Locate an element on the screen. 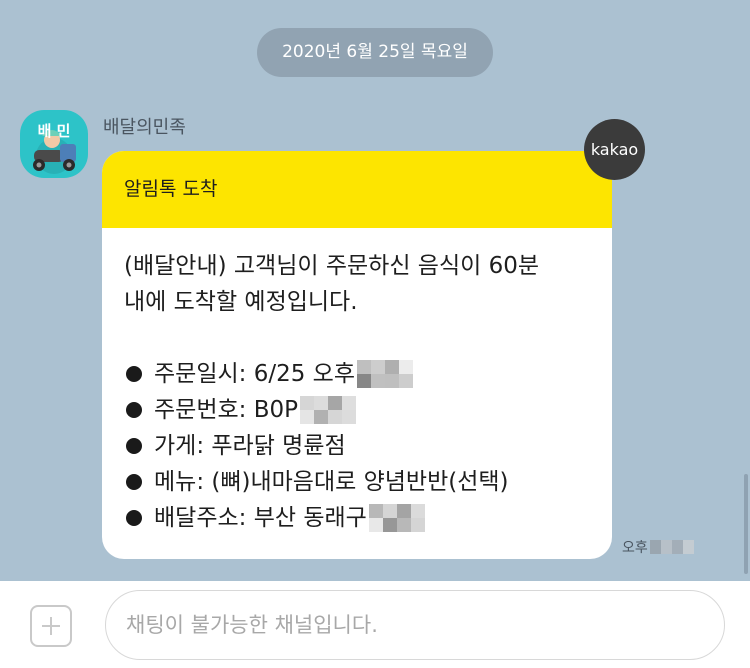 The width and height of the screenshot is (750, 668). order-detail-line: 메뉴: (뼈)내마음대로 양념반반(선택) is located at coordinates (368, 482).